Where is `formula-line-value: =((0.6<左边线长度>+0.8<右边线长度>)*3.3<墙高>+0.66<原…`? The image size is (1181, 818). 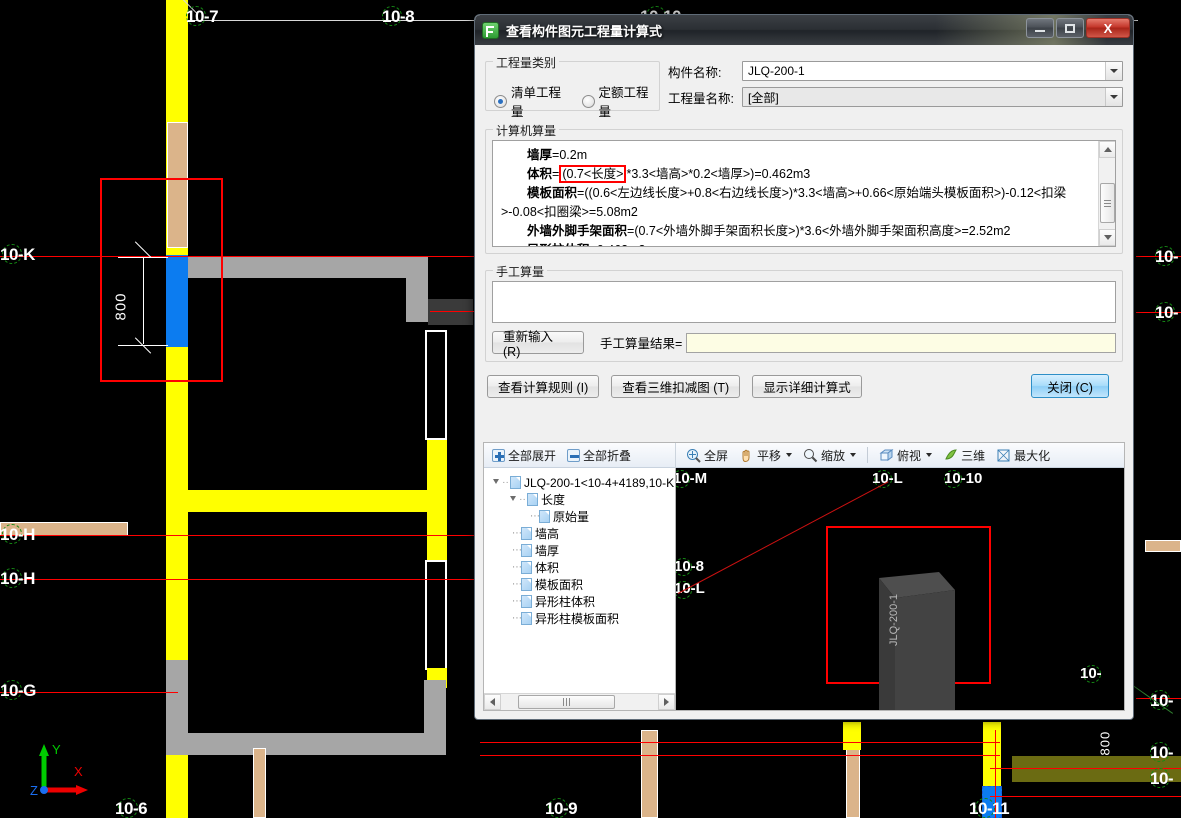
formula-line-value: =((0.6<左边线长度>+0.8<右边线长度>)*3.3<墙高>+0.66<原… is located at coordinates (784, 202).